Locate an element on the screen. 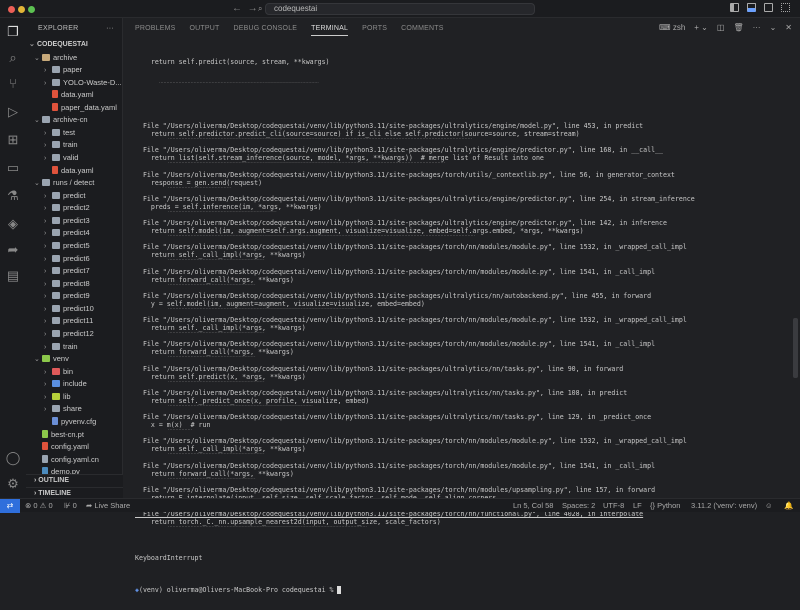 Image resolution: width=800 pixels, height=610 pixels. more-actions-button: ··· is located at coordinates (110, 29).